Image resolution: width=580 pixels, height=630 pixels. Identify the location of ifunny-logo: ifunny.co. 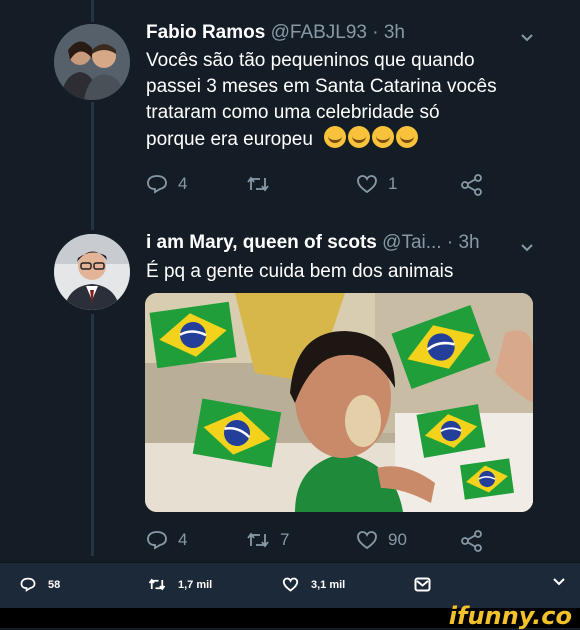
(510, 616).